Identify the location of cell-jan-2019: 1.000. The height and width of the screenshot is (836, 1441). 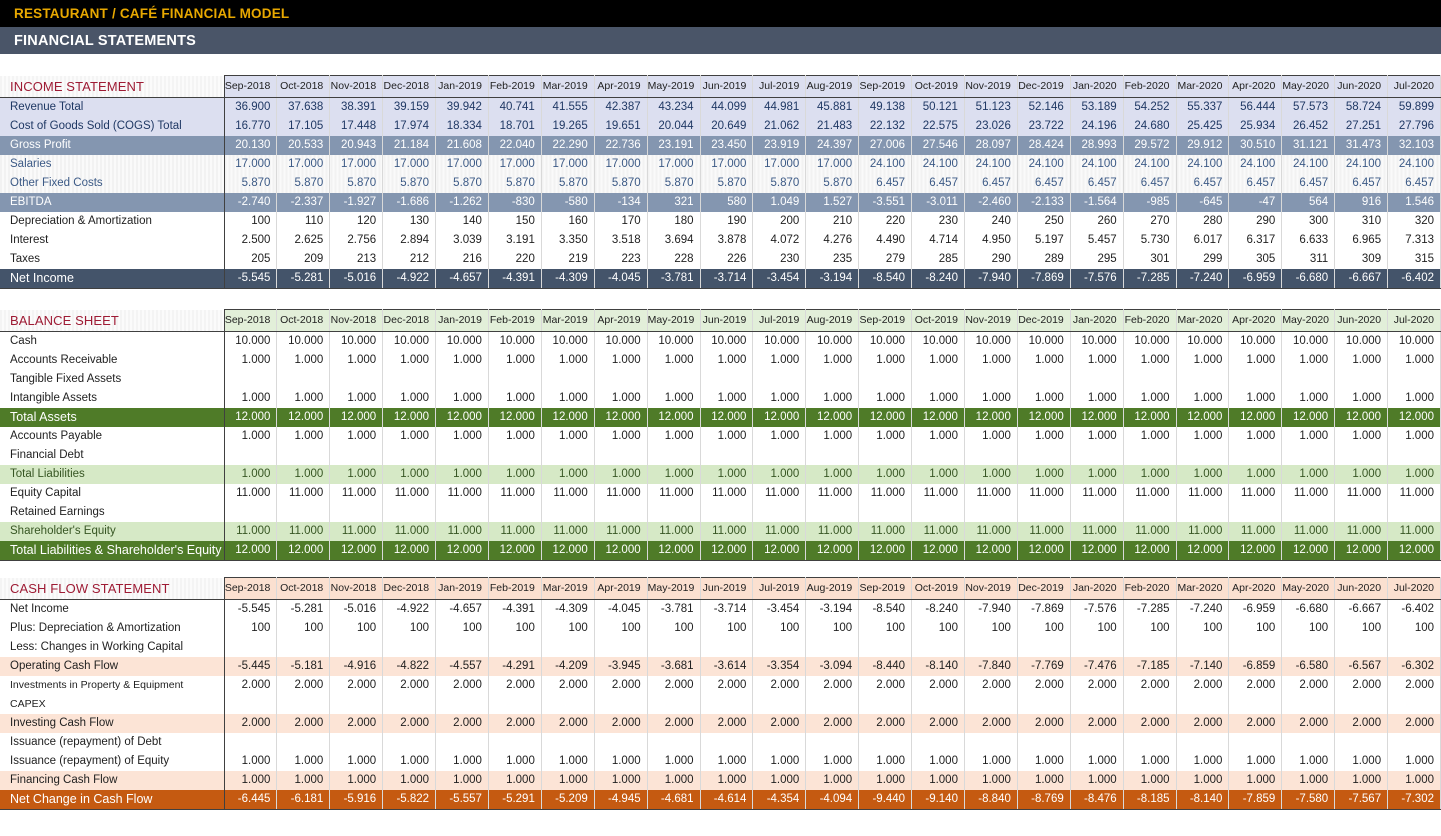
(462, 360).